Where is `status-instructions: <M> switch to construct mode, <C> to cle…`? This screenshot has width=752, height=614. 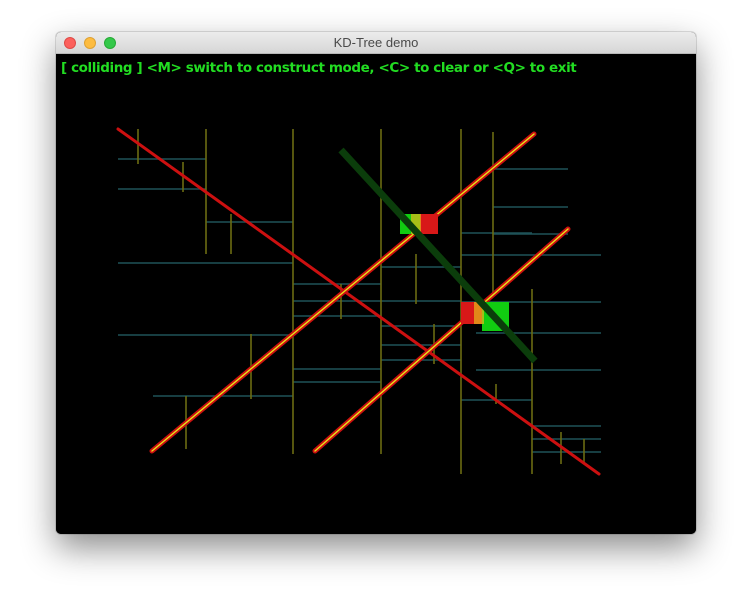 status-instructions: <M> switch to construct mode, <C> to cle… is located at coordinates (359, 68).